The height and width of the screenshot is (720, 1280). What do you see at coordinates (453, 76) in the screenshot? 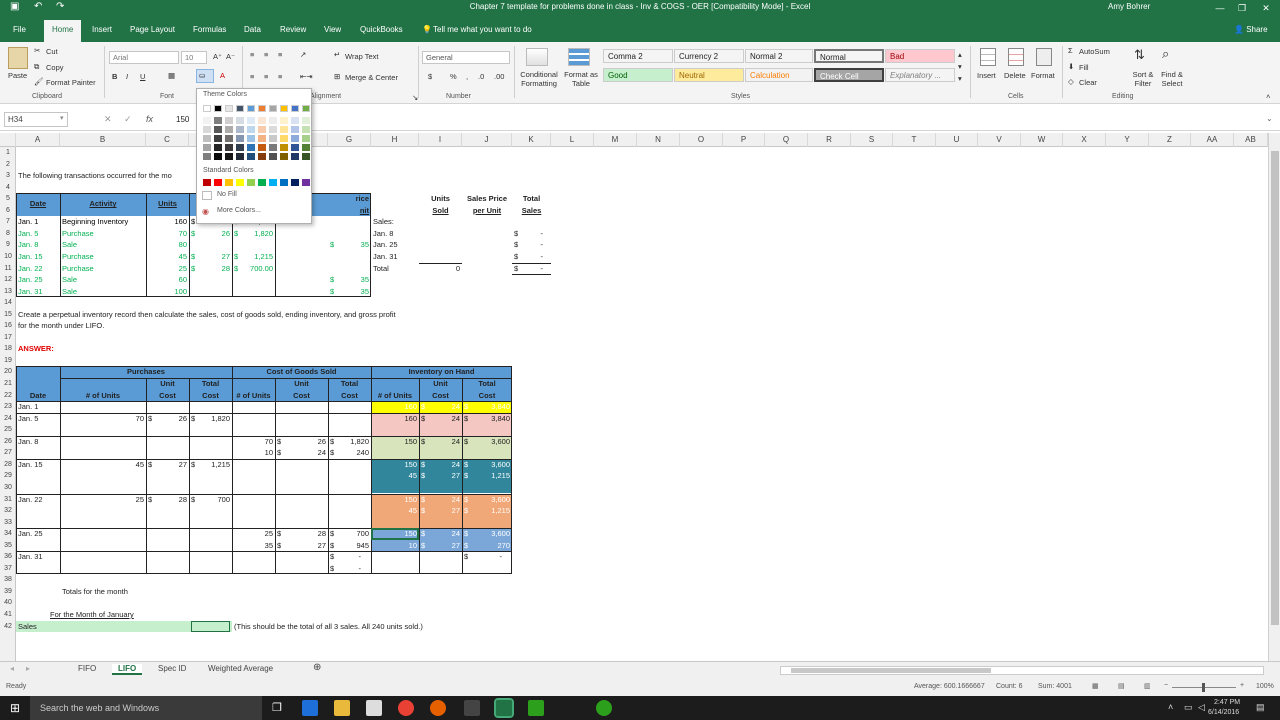
I see `percent-icon: %` at bounding box center [453, 76].